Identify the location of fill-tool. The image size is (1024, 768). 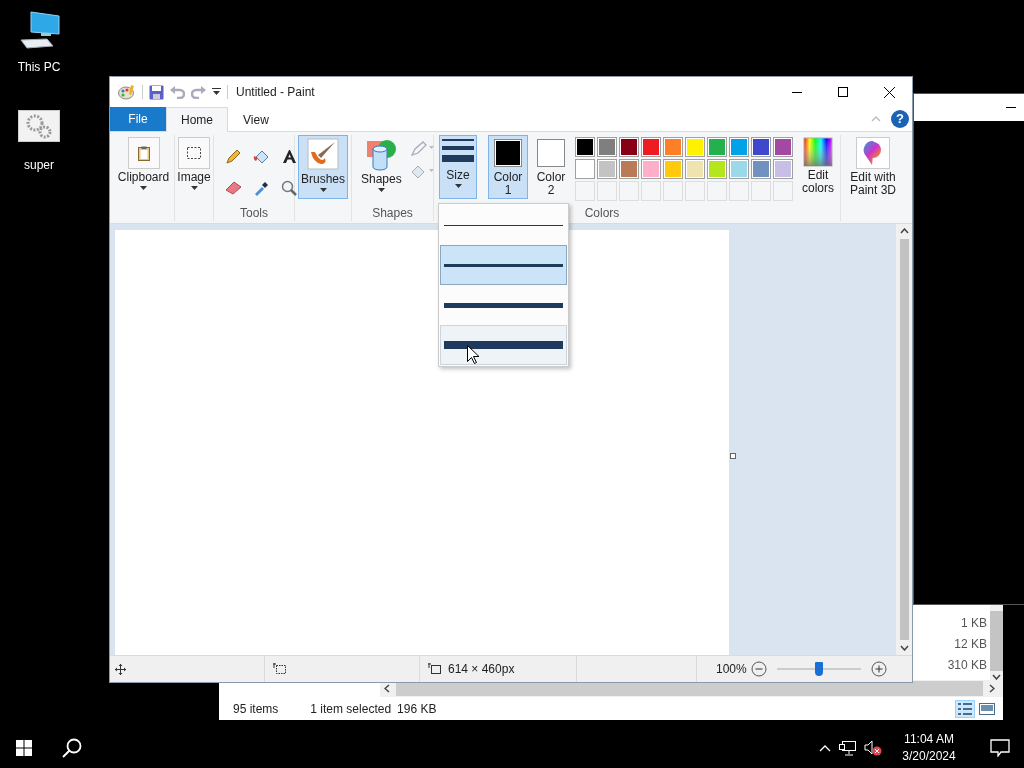
(261, 156).